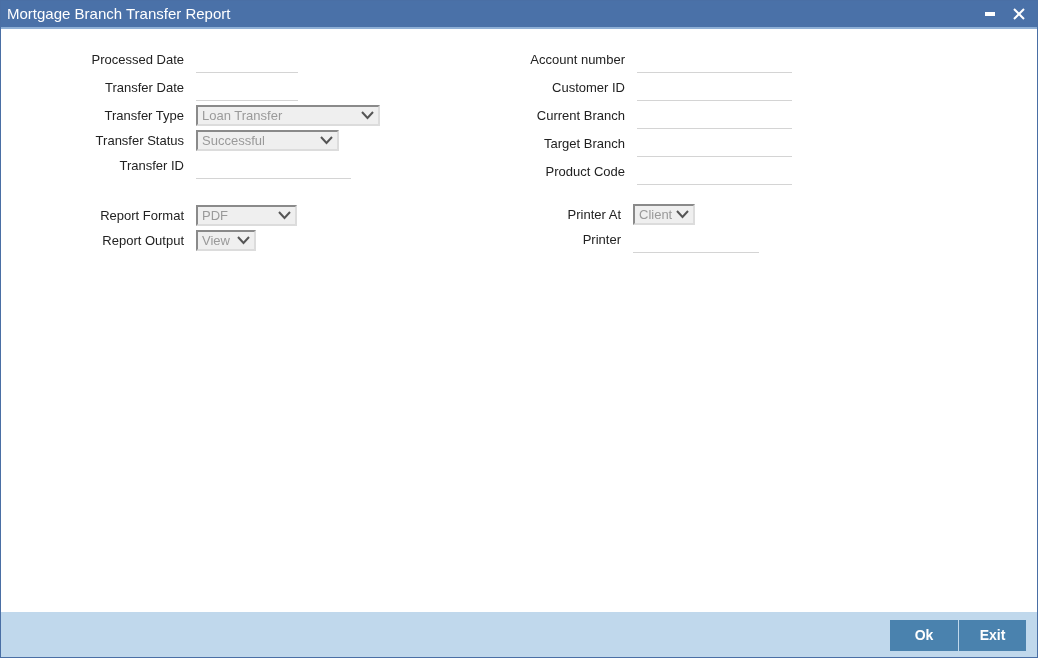  I want to click on action-button: Ok, so click(924, 635).